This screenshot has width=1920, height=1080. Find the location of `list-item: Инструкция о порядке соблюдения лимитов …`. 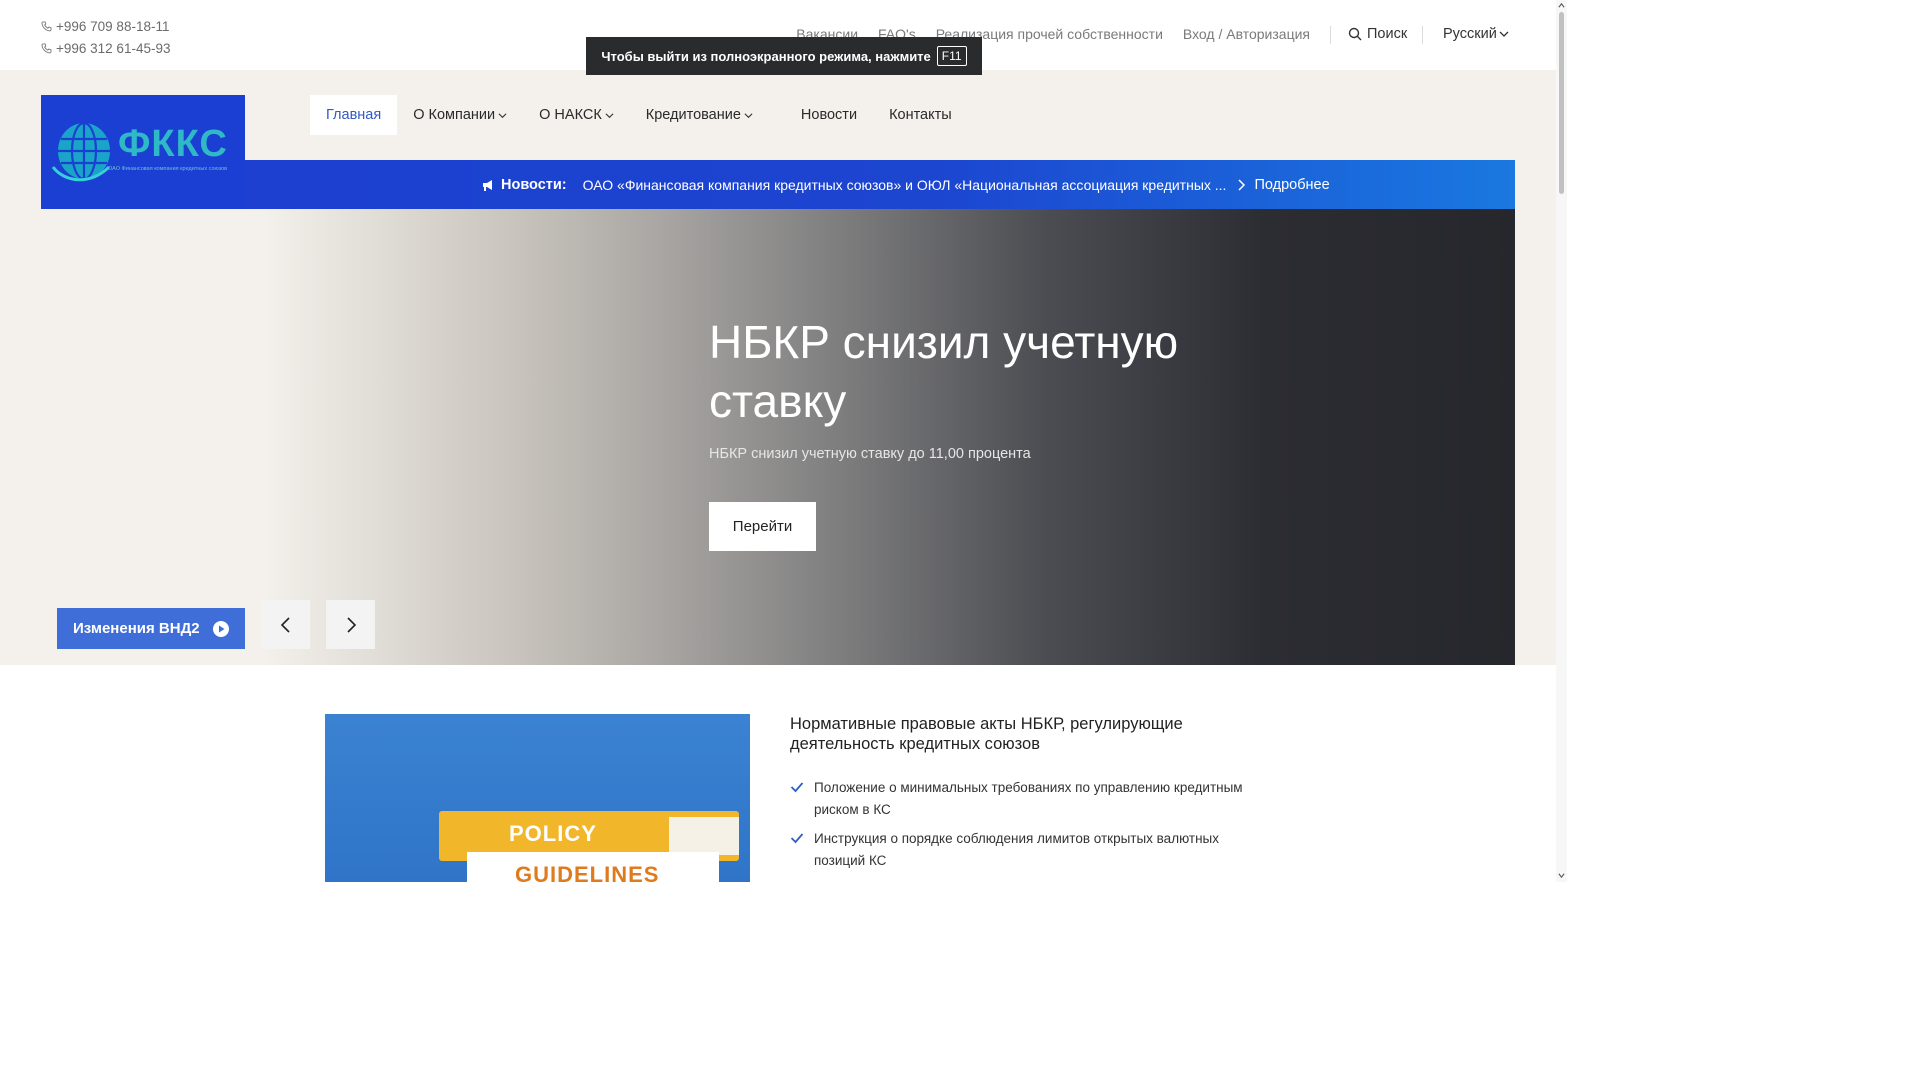

list-item: Инструкция о порядке соблюдения лимитов … is located at coordinates (1020, 849).